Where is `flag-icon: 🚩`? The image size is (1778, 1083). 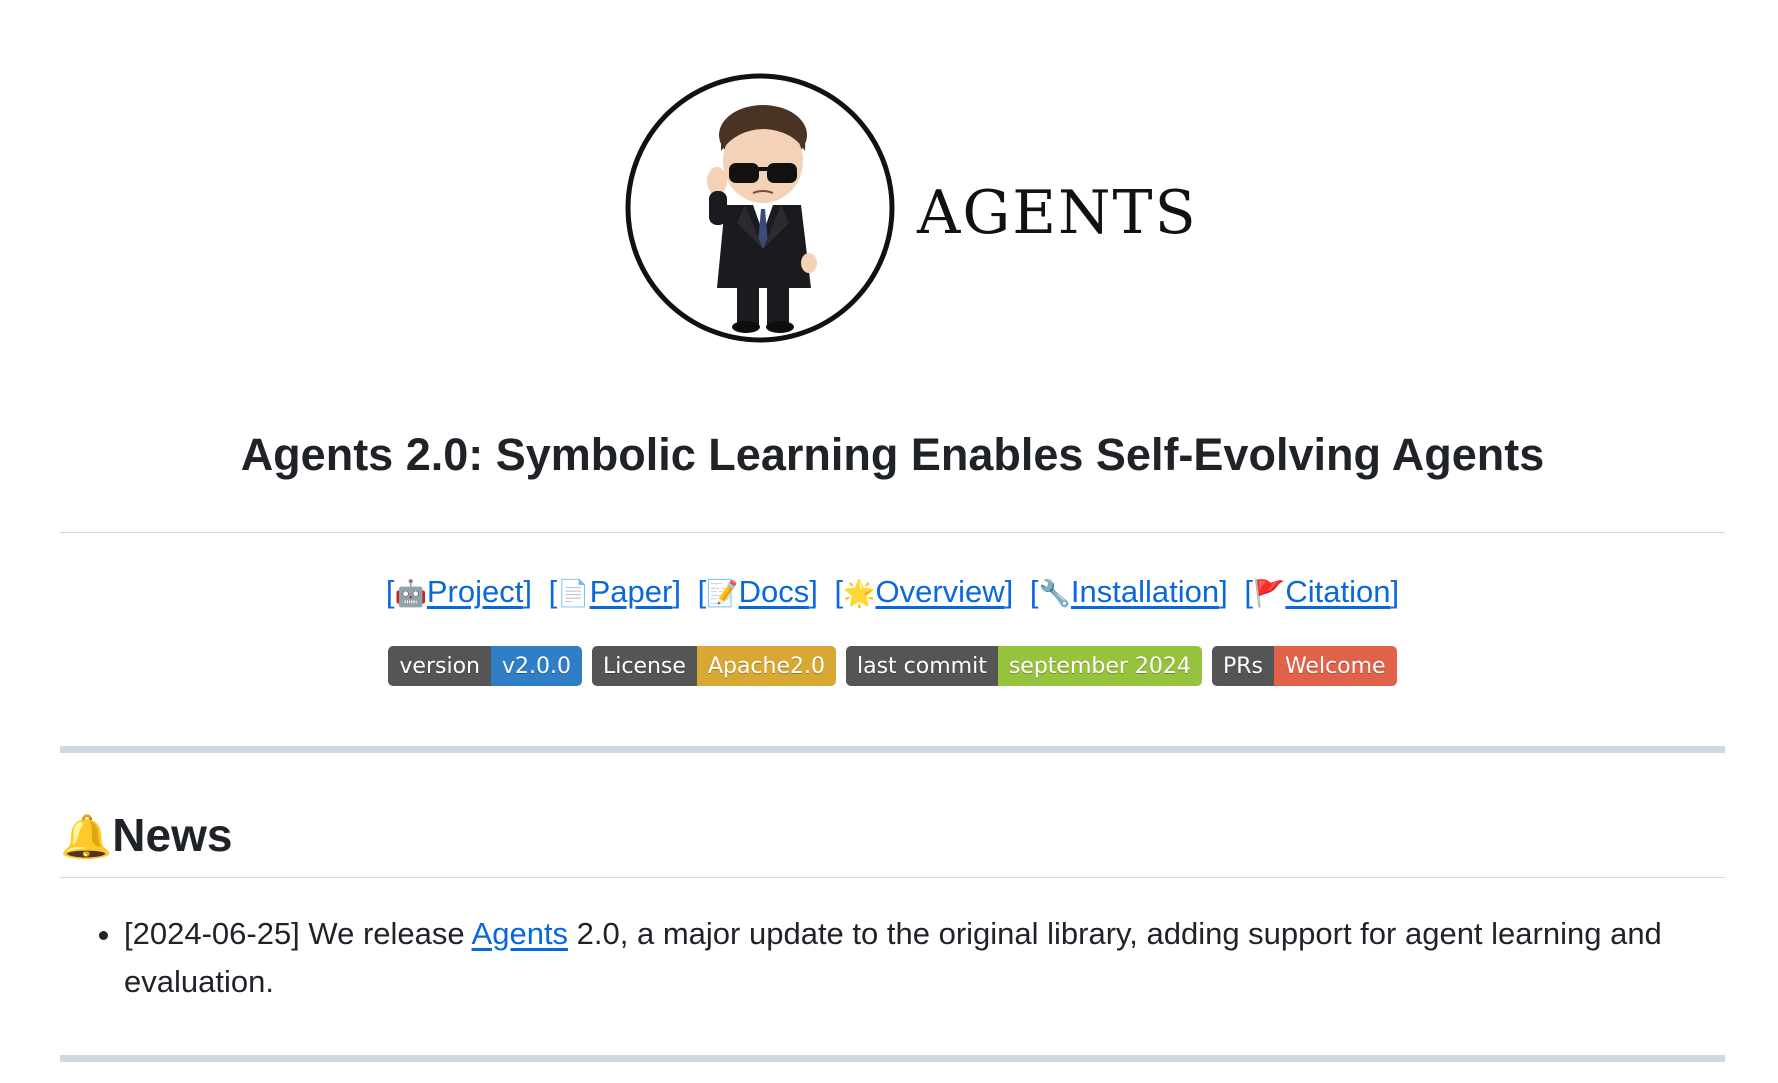 flag-icon: 🚩 is located at coordinates (1269, 594).